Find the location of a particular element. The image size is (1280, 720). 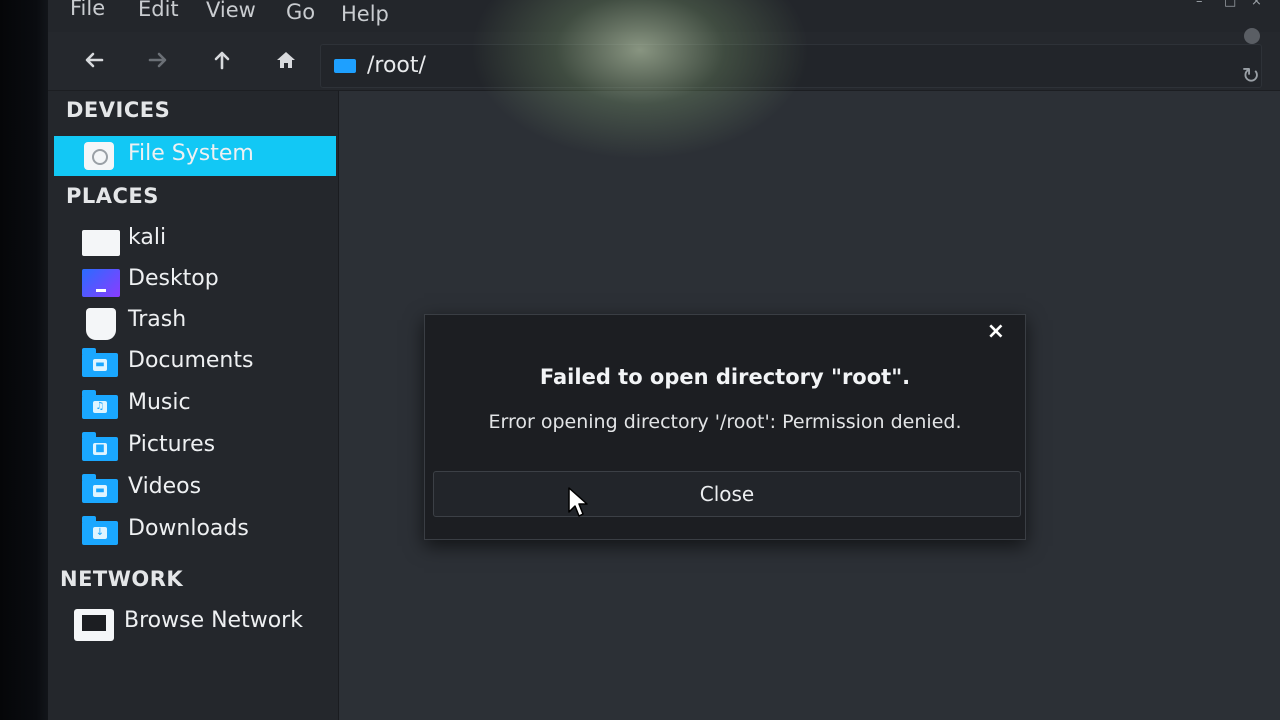

window-close-icon: × is located at coordinates (1256, 4).